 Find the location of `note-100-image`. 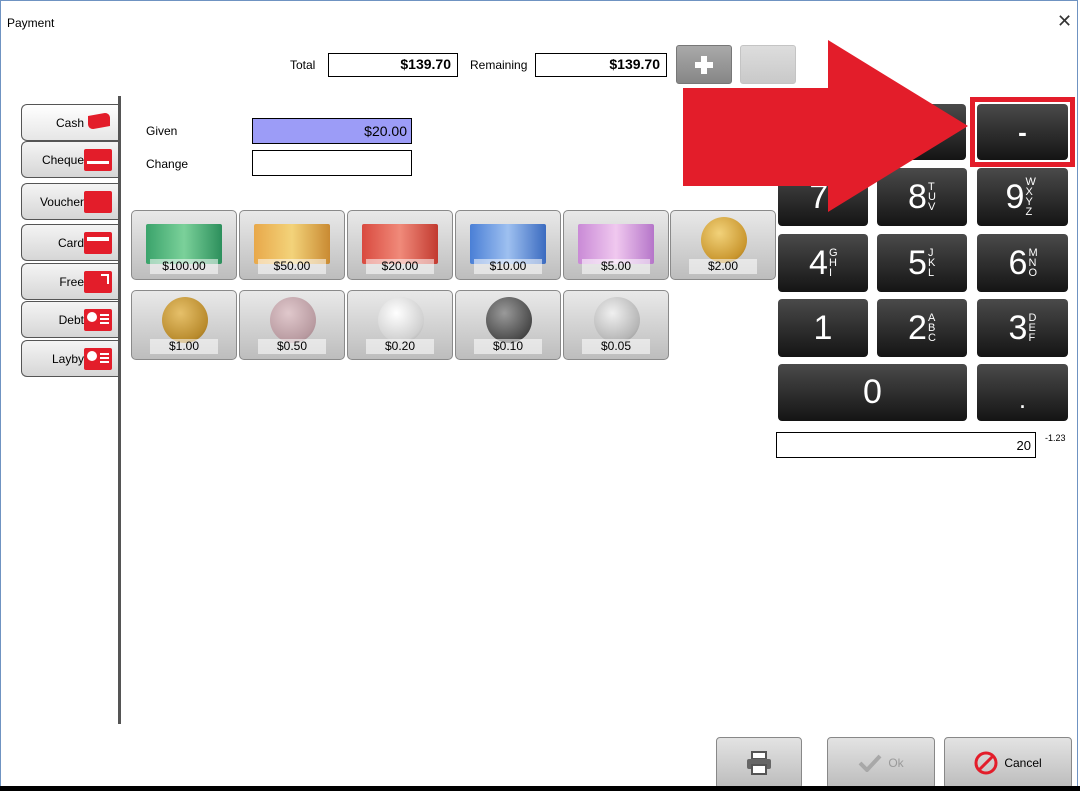

note-100-image is located at coordinates (184, 244).